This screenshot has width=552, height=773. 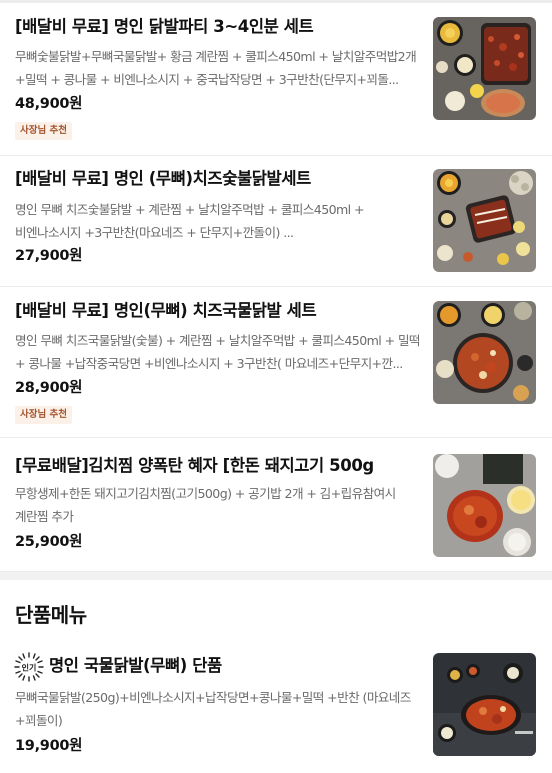 What do you see at coordinates (49, 256) in the screenshot?
I see `menu-item-price: 27,900원` at bounding box center [49, 256].